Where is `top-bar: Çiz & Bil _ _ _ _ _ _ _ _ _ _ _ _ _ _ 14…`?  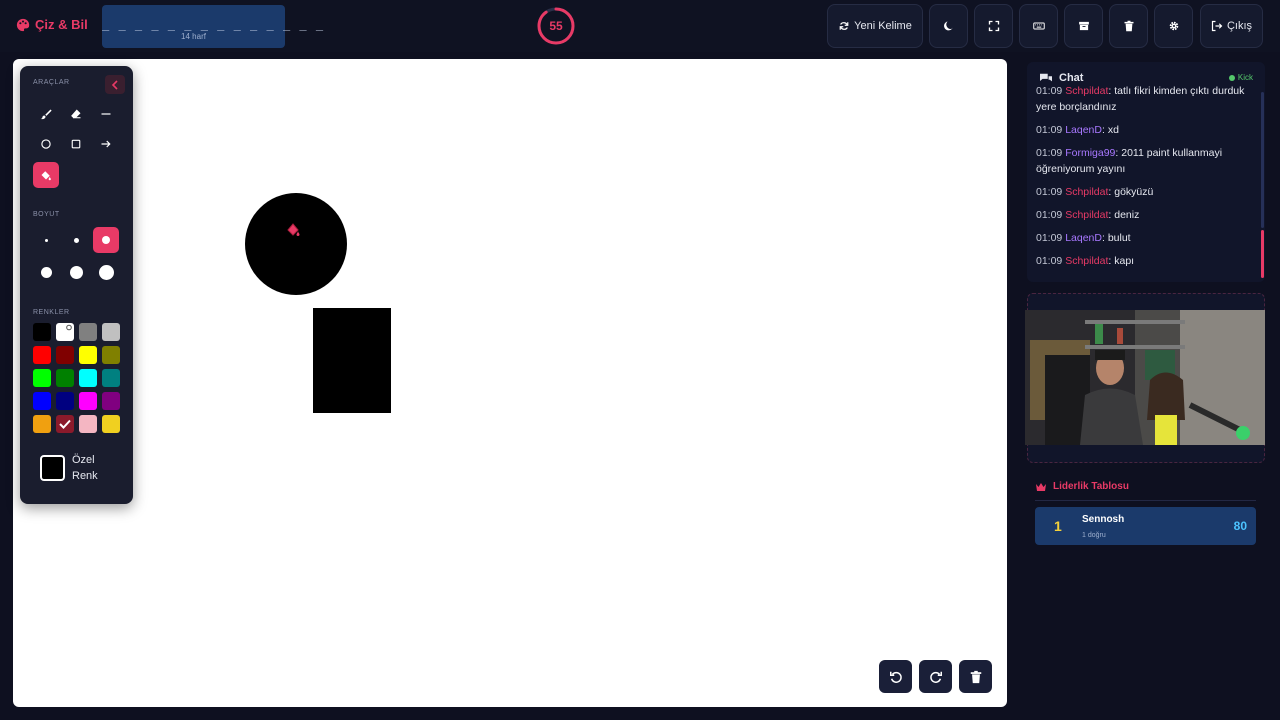 top-bar: Çiz & Bil _ _ _ _ _ _ _ _ _ _ _ _ _ _ 14… is located at coordinates (640, 26).